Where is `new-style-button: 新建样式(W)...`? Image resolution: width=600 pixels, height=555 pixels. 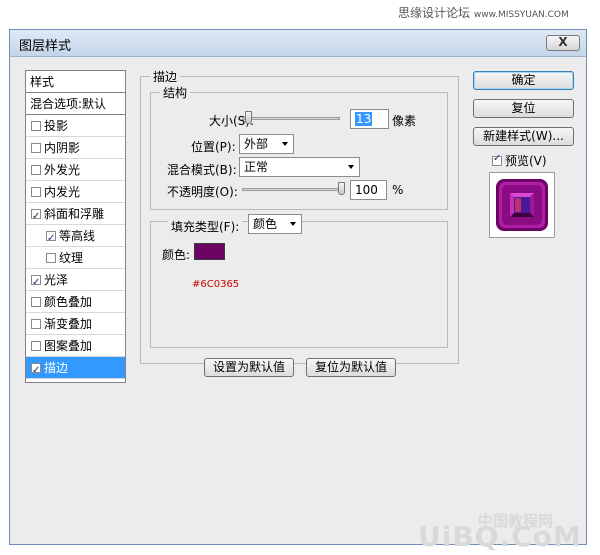
new-style-button: 新建样式(W)... is located at coordinates (523, 136).